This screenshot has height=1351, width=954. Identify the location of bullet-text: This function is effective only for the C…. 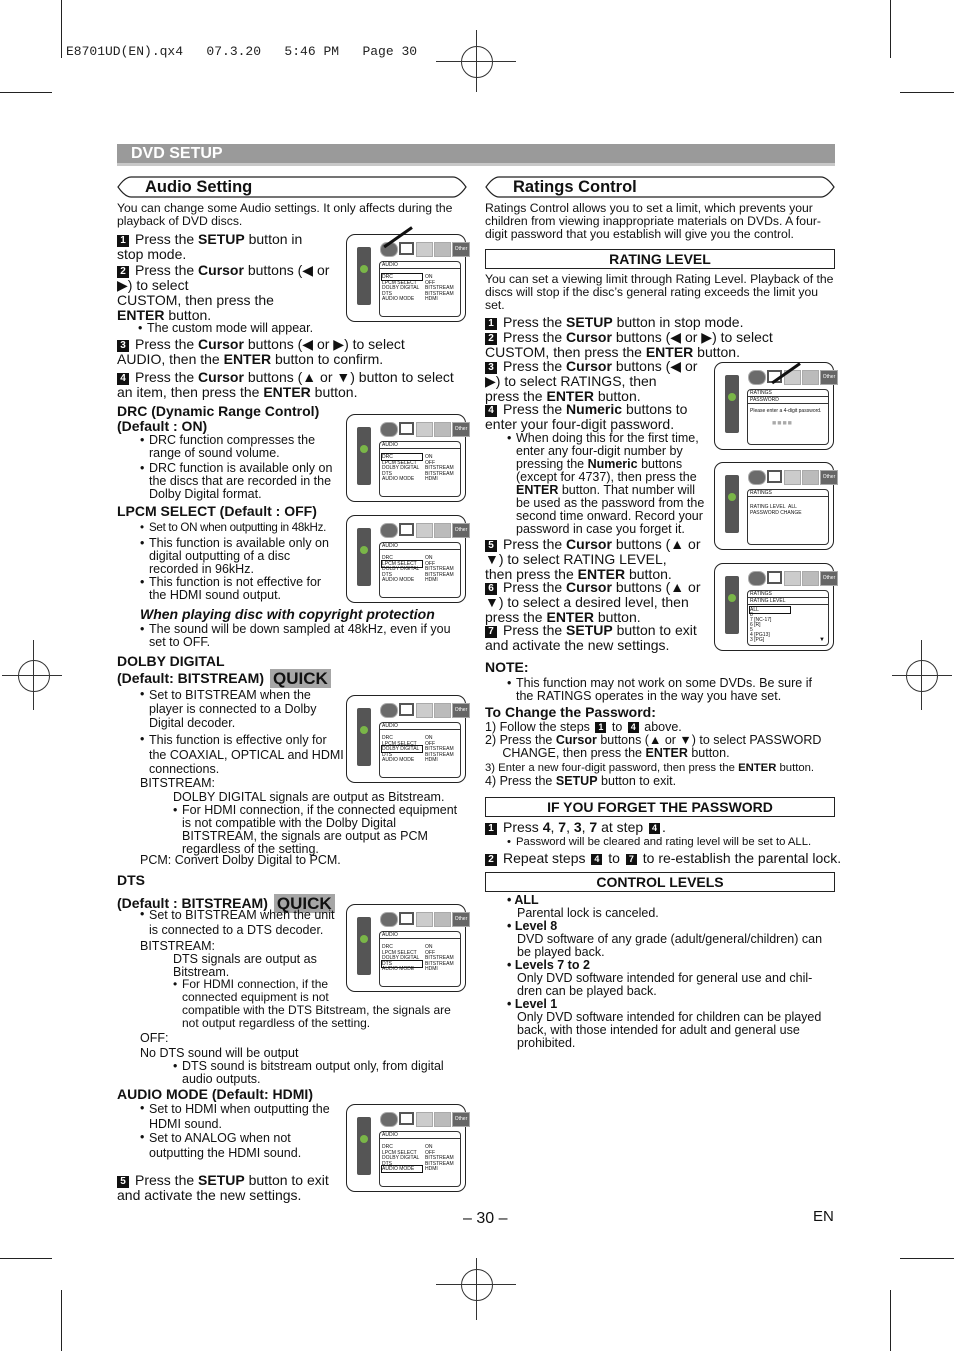
(246, 754).